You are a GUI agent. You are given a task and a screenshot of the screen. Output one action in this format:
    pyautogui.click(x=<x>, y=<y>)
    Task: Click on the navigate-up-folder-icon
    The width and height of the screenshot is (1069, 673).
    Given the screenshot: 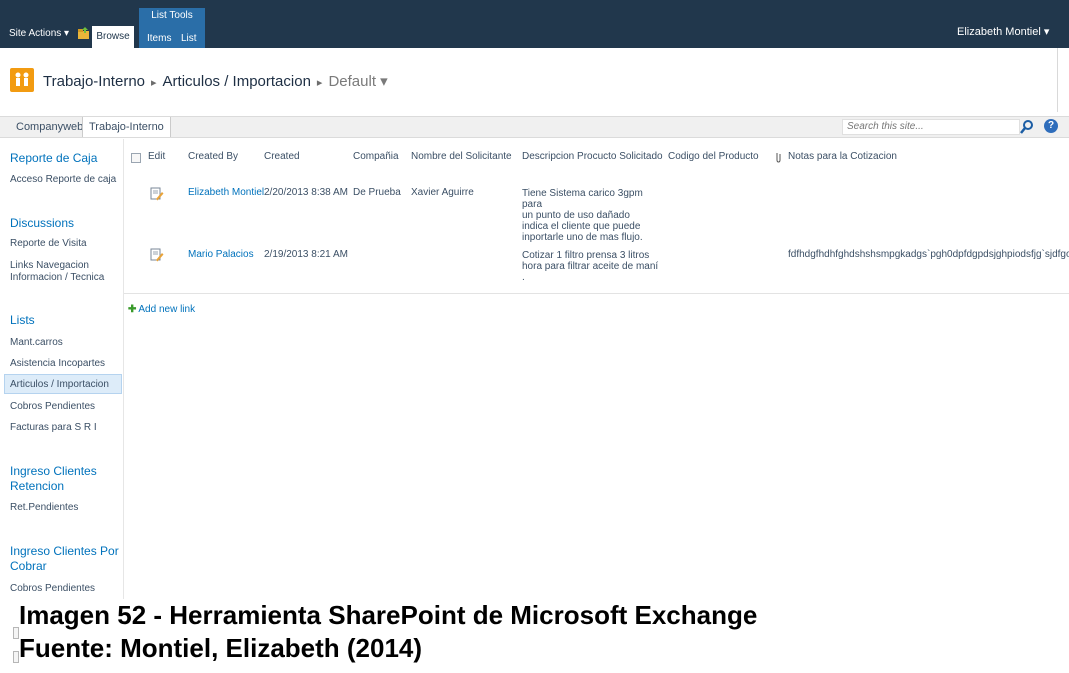 What is the action you would take?
    pyautogui.click(x=83, y=33)
    